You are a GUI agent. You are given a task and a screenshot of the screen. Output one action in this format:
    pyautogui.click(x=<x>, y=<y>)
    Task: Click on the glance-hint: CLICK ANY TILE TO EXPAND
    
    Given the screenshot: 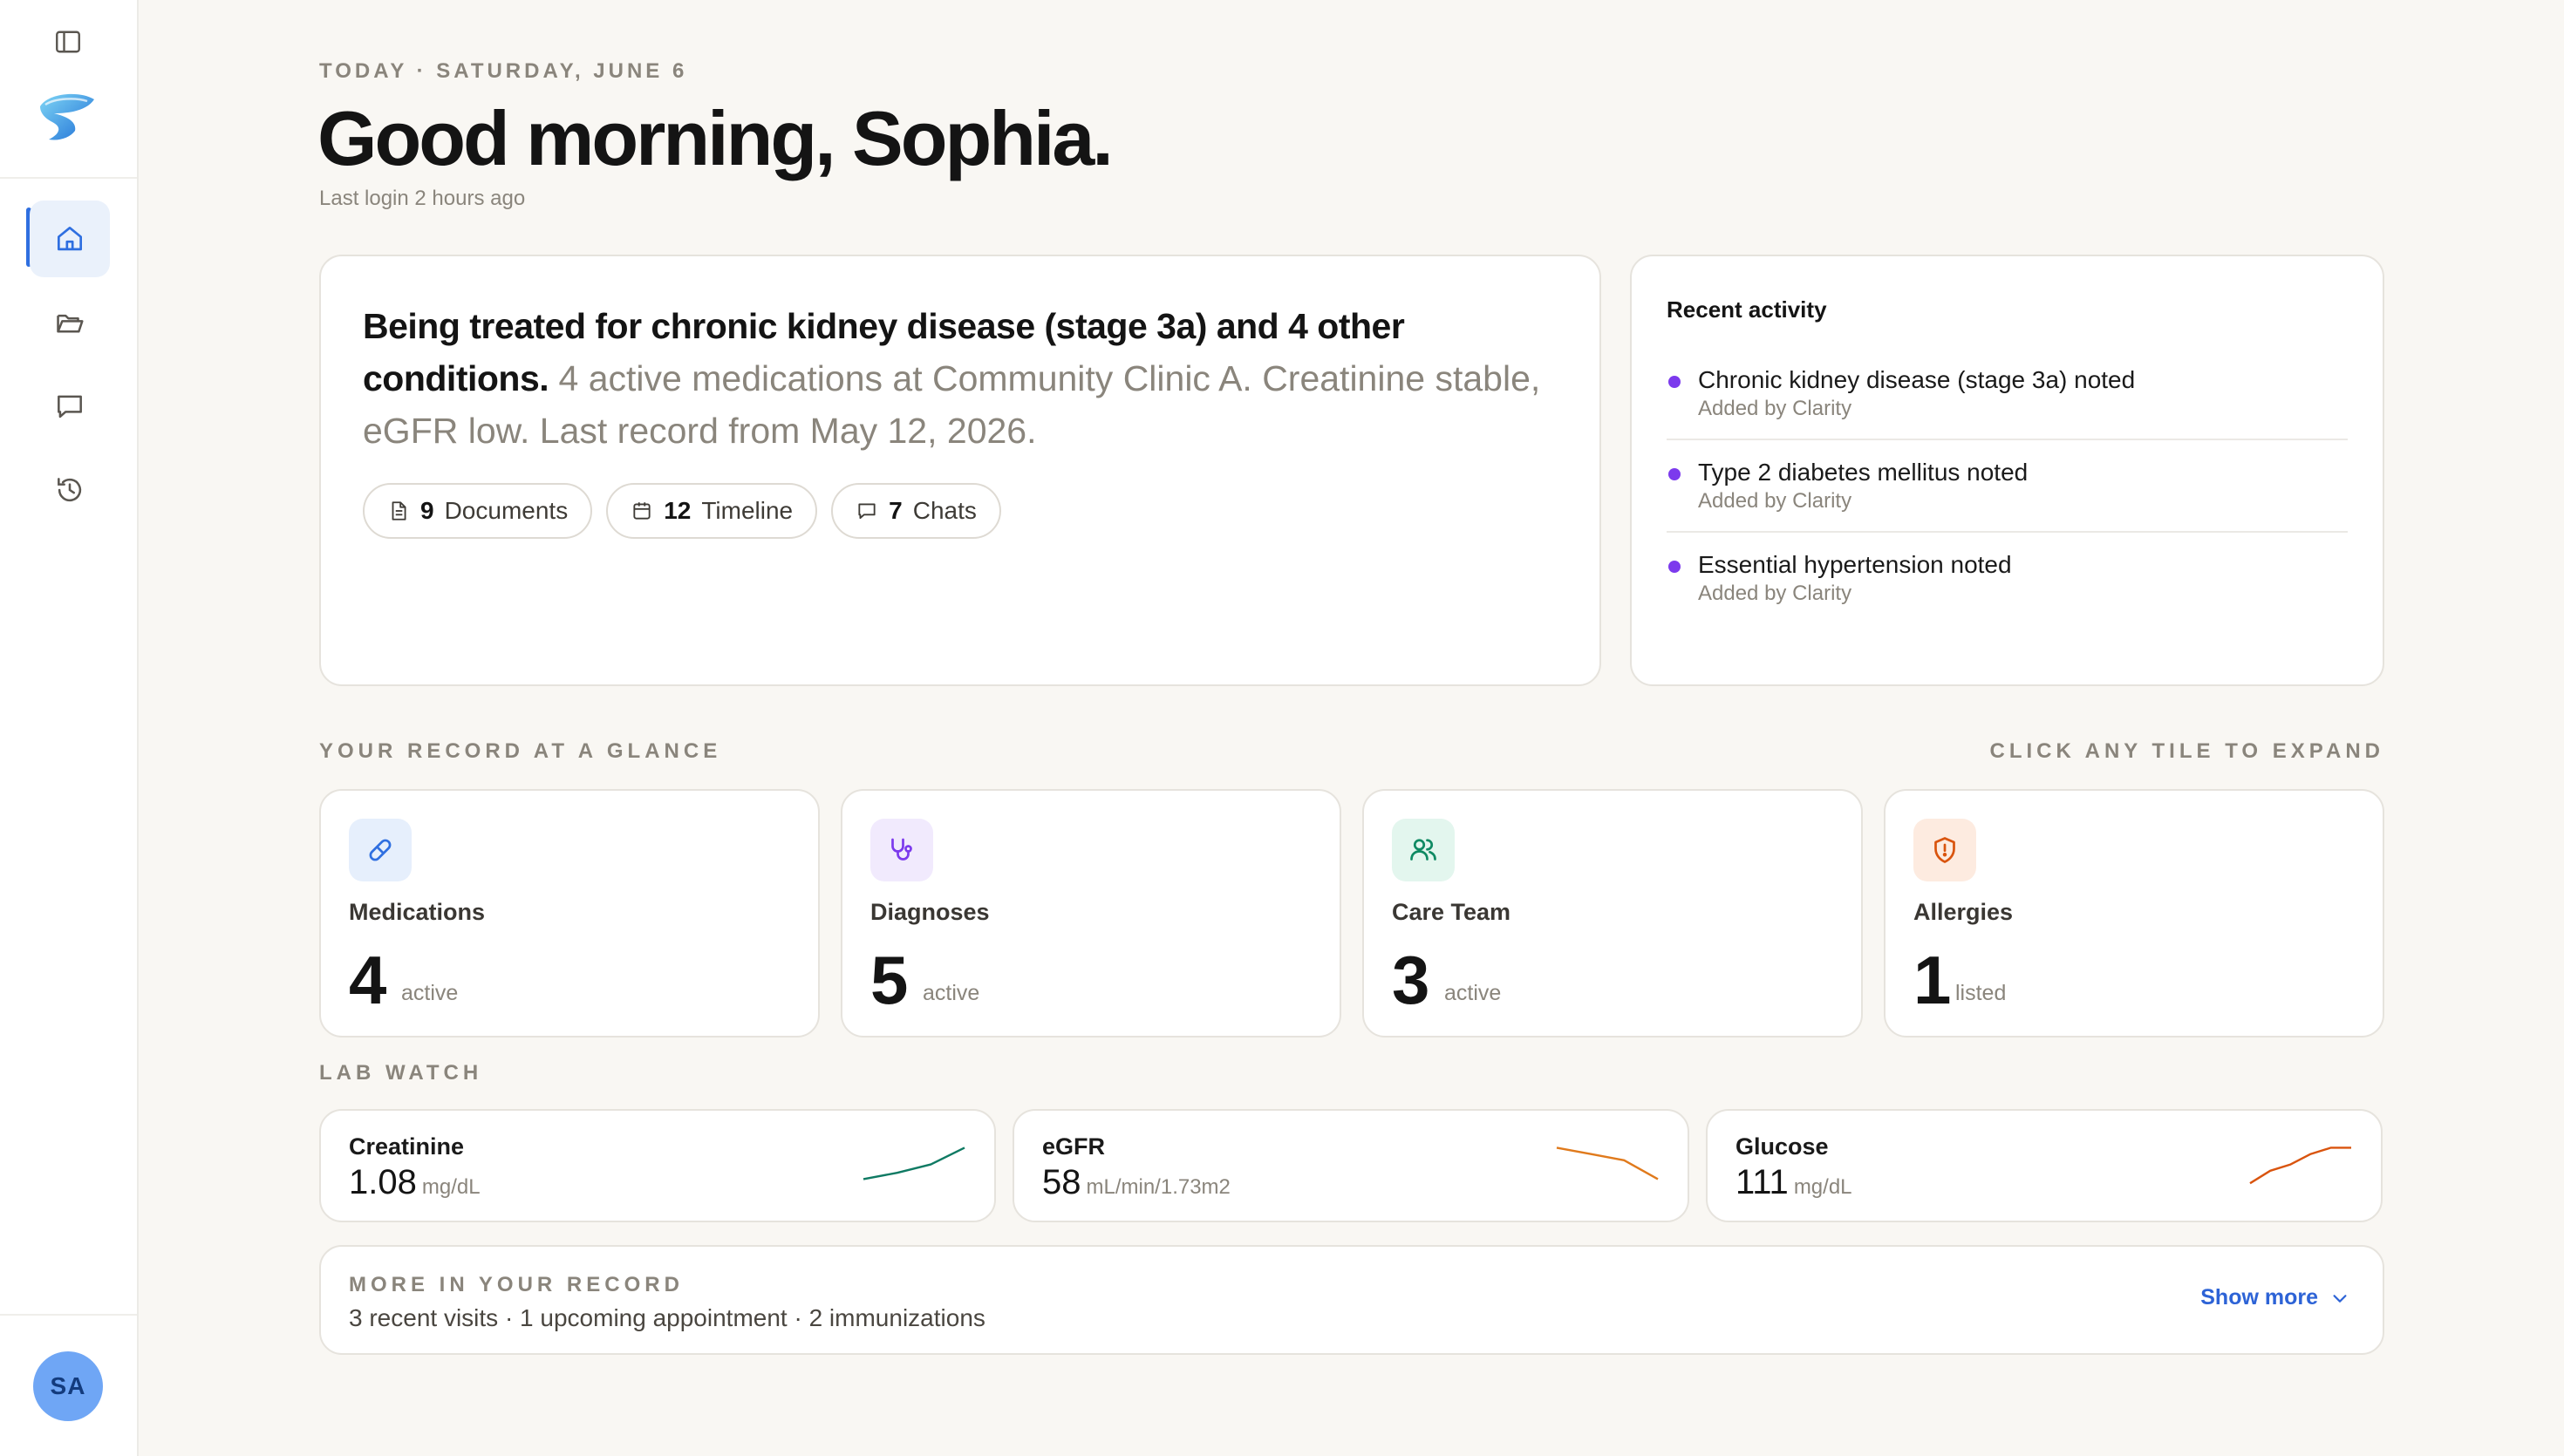 What is the action you would take?
    pyautogui.click(x=2186, y=751)
    